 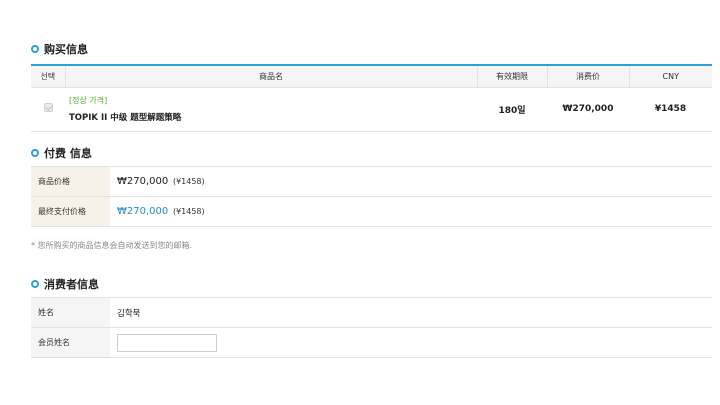 I want to click on final-price-cell: ₩270,000 (¥1458), so click(x=411, y=211).